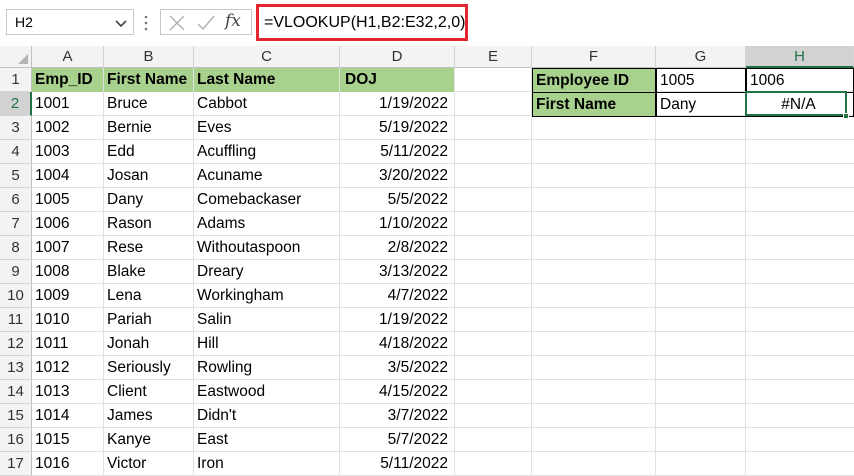 This screenshot has height=476, width=854. Describe the element at coordinates (266, 200) in the screenshot. I see `table-cell: Comebackaser` at that location.